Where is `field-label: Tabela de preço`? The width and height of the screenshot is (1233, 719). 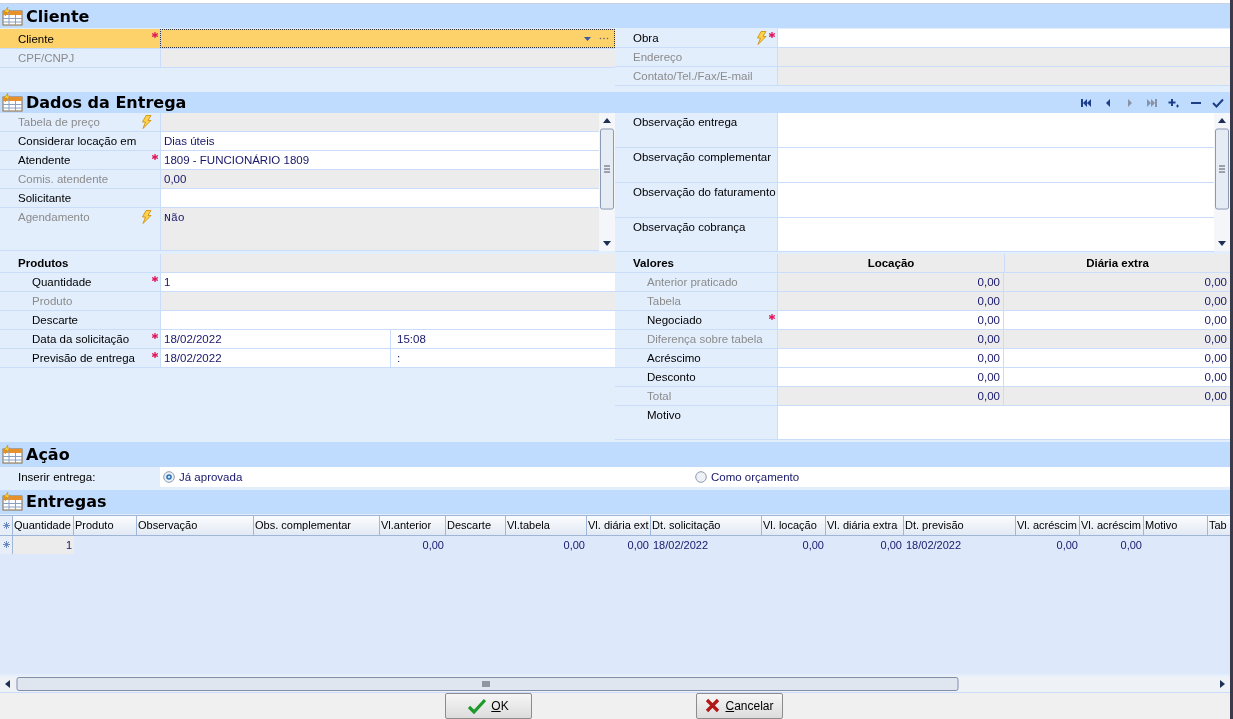
field-label: Tabela de preço is located at coordinates (59, 122).